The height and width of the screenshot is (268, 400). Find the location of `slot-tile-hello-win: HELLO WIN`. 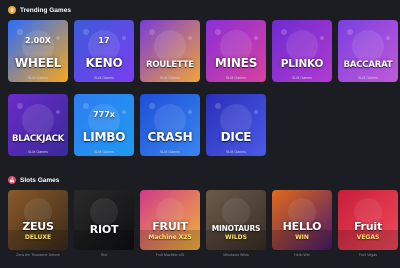

slot-tile-hello-win: HELLO WIN is located at coordinates (302, 220).